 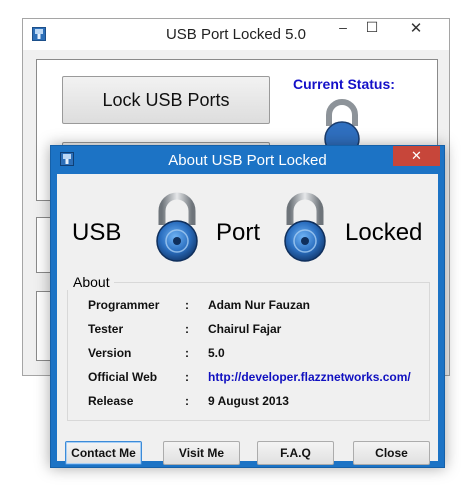 What do you see at coordinates (343, 30) in the screenshot?
I see `minimize-button: –` at bounding box center [343, 30].